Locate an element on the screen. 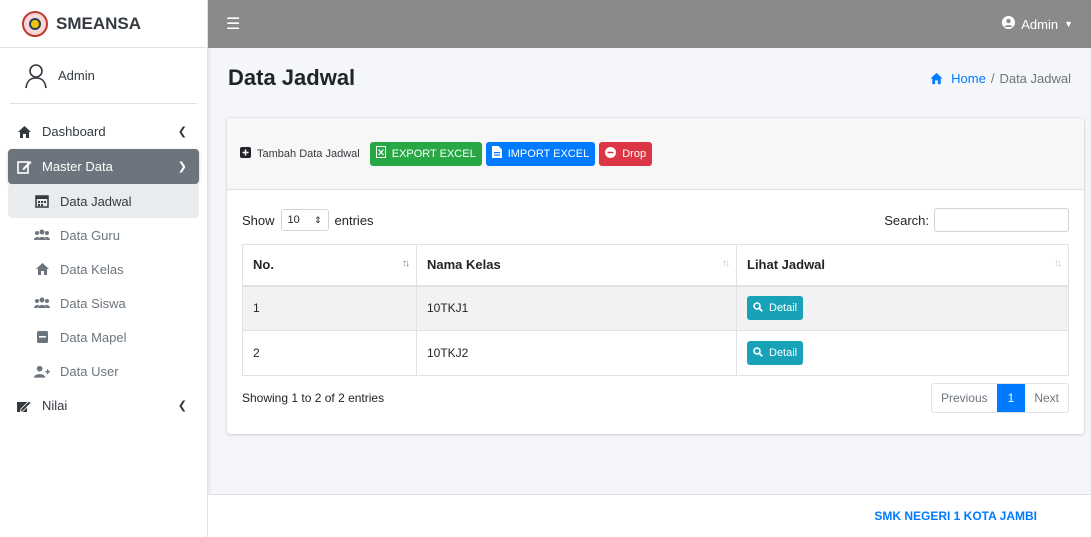  table-header-row: No. ↑↓ Nama Kelas ↑↓ Lihat Jadwal ↑↓ is located at coordinates (655, 265).